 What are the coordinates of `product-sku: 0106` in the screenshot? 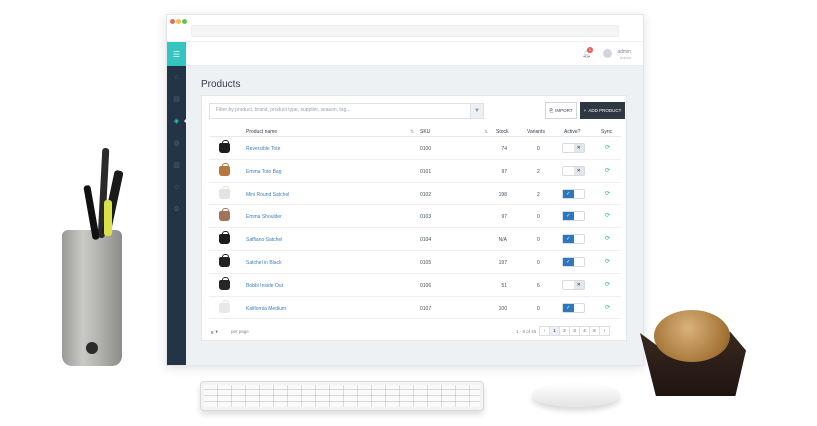 It's located at (426, 285).